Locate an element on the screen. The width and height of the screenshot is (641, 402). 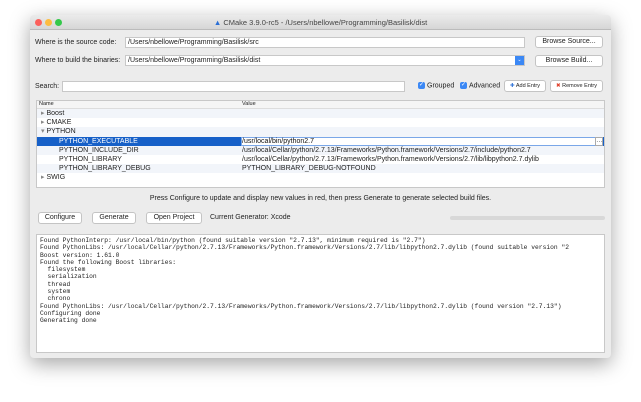
log-line: serialization is located at coordinates (68, 277).